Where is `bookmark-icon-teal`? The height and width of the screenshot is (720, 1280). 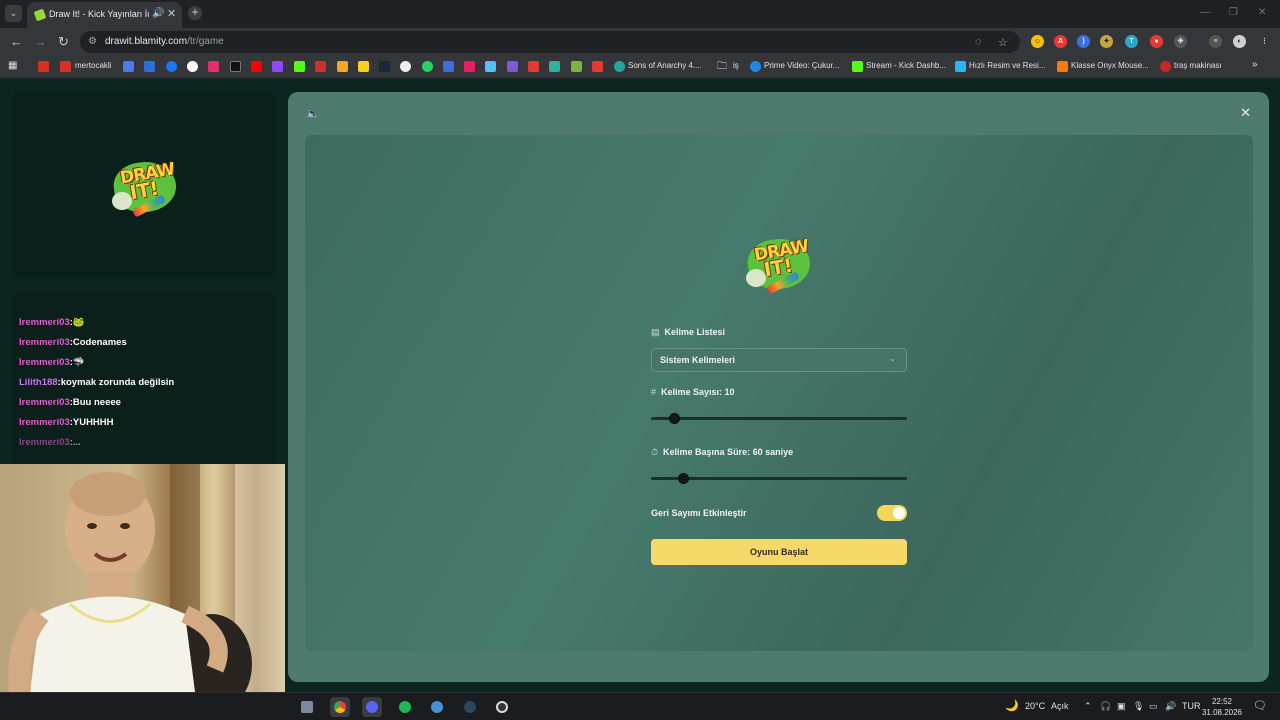 bookmark-icon-teal is located at coordinates (554, 66).